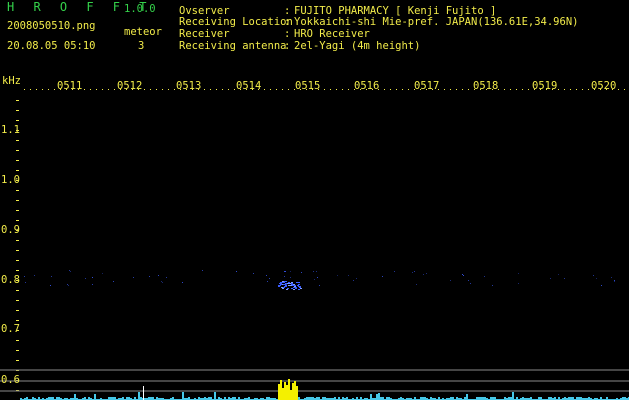 The image size is (629, 400). I want to click on location-colon: :, so click(287, 22).